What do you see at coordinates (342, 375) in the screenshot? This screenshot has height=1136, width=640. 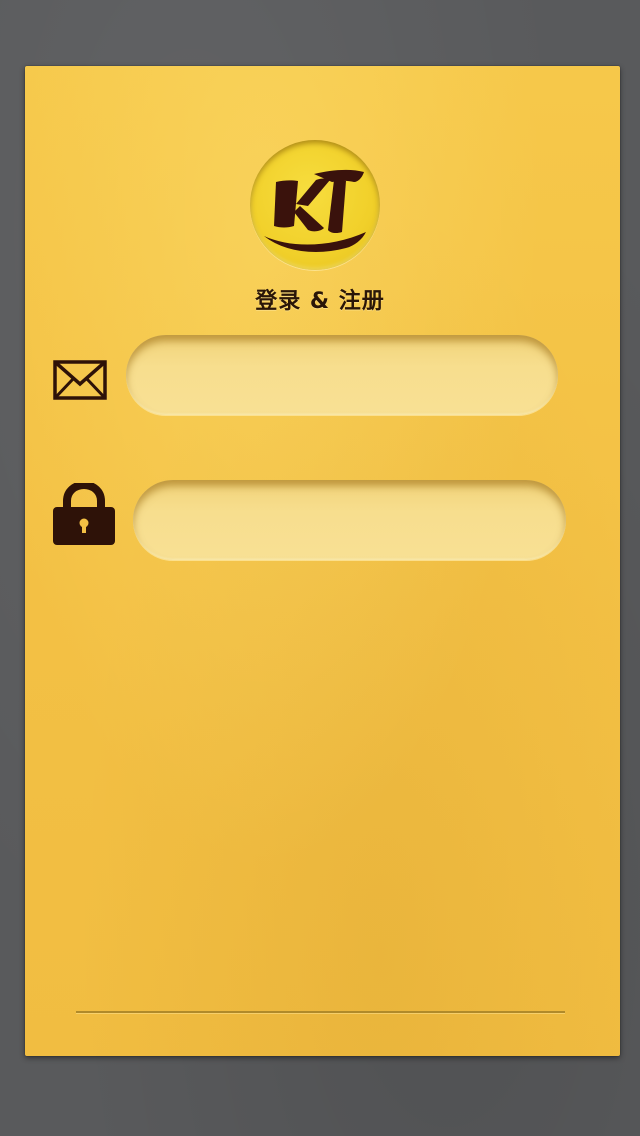 I see `email-input` at bounding box center [342, 375].